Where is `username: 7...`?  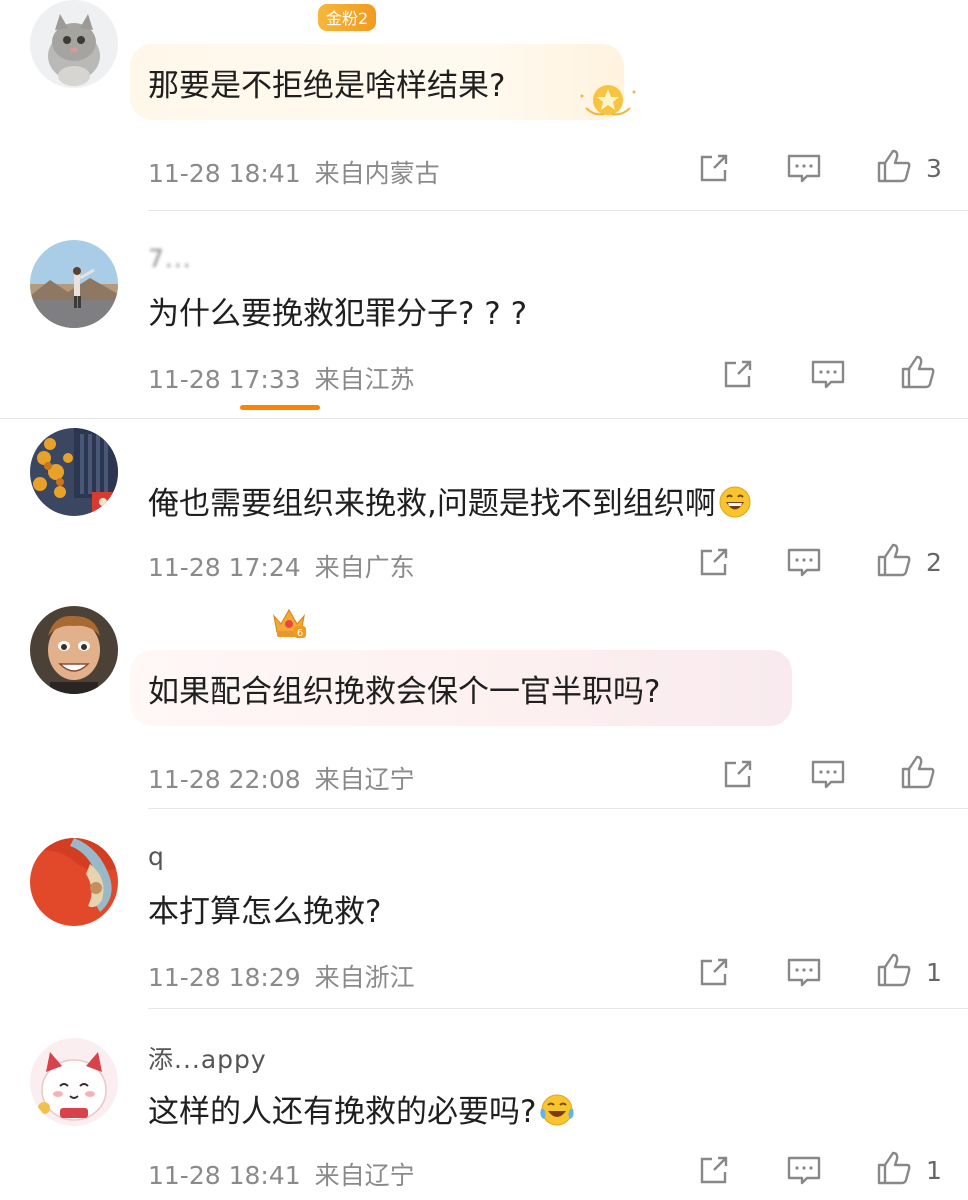 username: 7... is located at coordinates (170, 258).